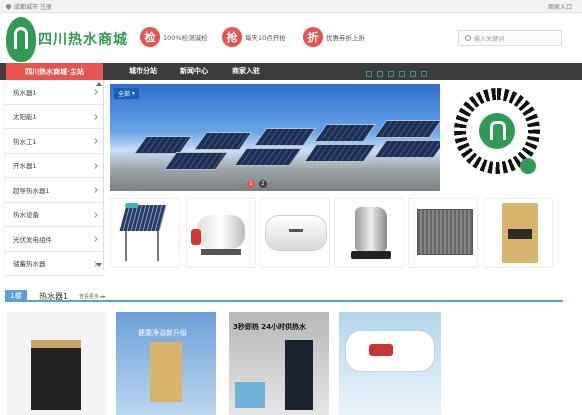  Describe the element at coordinates (275, 137) in the screenshot. I see `banner-slider: 全部 ▾` at that location.